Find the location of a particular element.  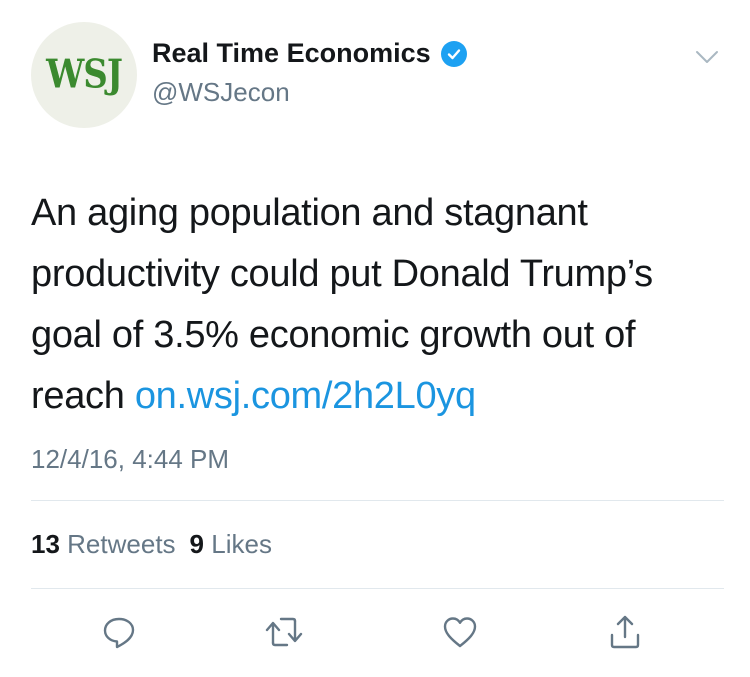

verified-badge-icon is located at coordinates (453, 53).